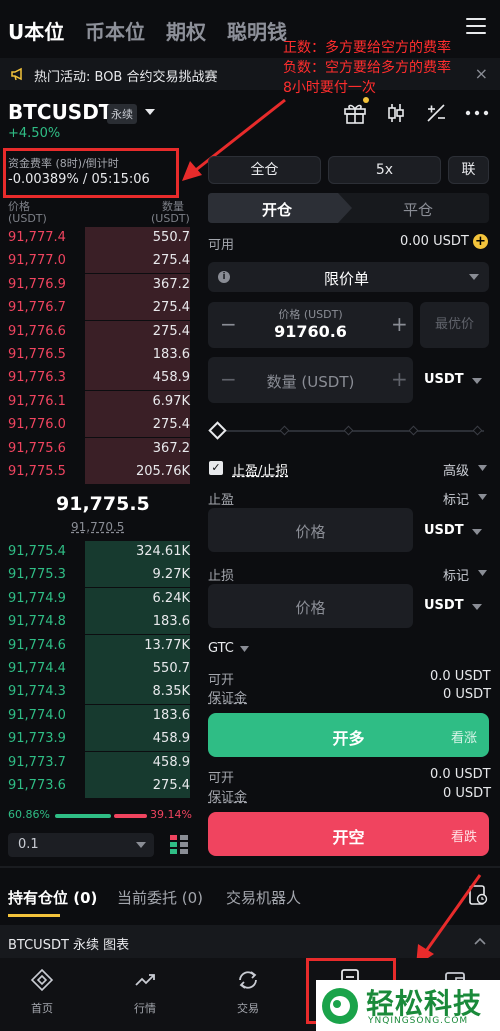  I want to click on bid-row: 91,773.6 275.4, so click(100, 786).